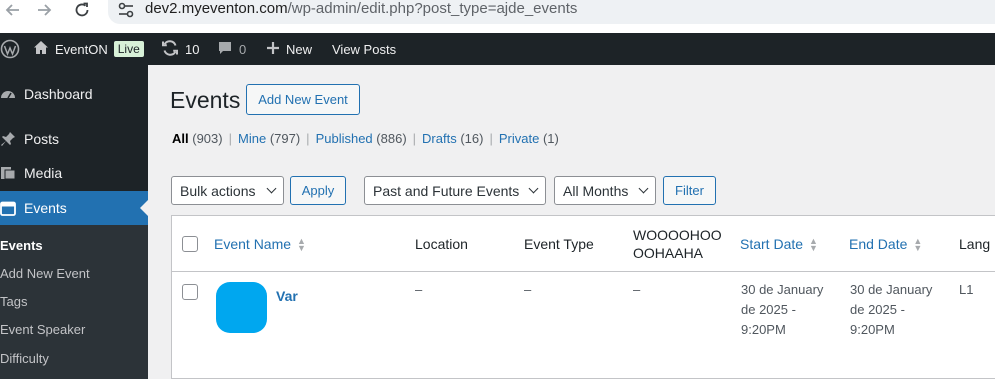  What do you see at coordinates (391, 138) in the screenshot?
I see `view-published-count: (886)` at bounding box center [391, 138].